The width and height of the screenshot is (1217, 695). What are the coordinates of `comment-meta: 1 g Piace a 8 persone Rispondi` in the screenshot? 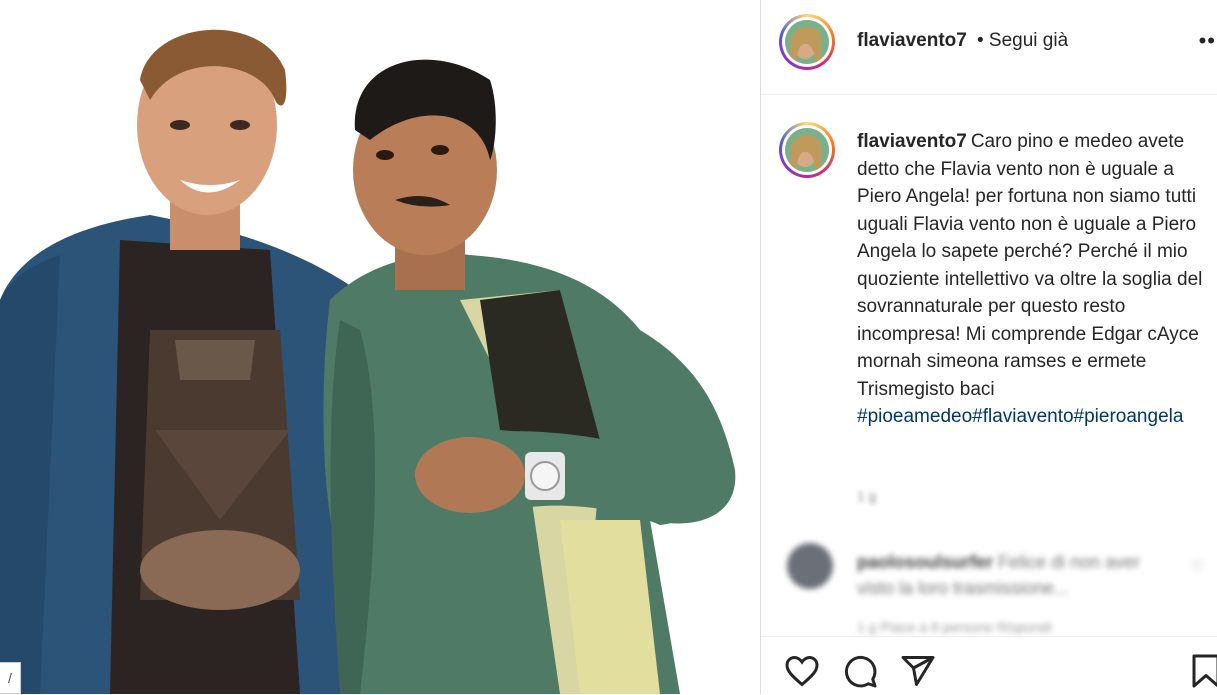 It's located at (954, 627).